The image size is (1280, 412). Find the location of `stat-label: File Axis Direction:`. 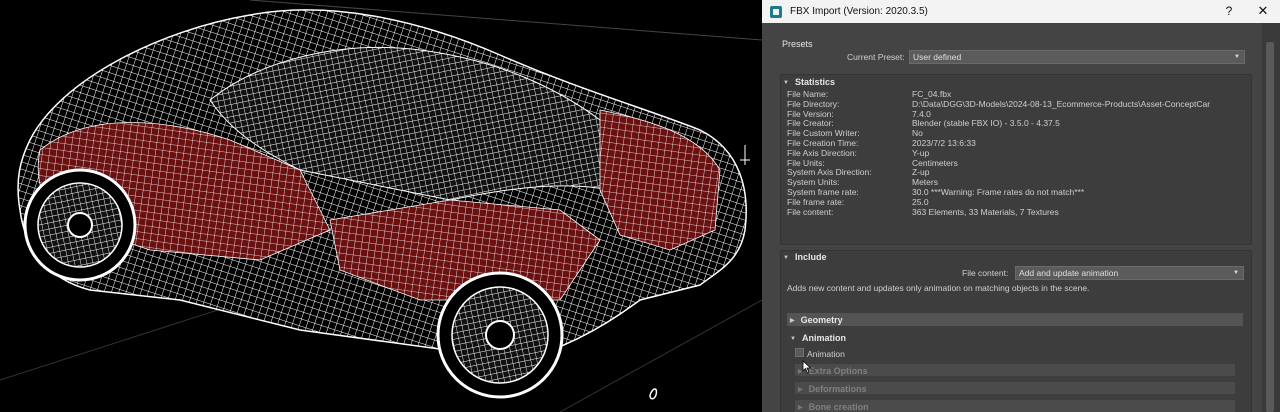

stat-label: File Axis Direction: is located at coordinates (822, 152).